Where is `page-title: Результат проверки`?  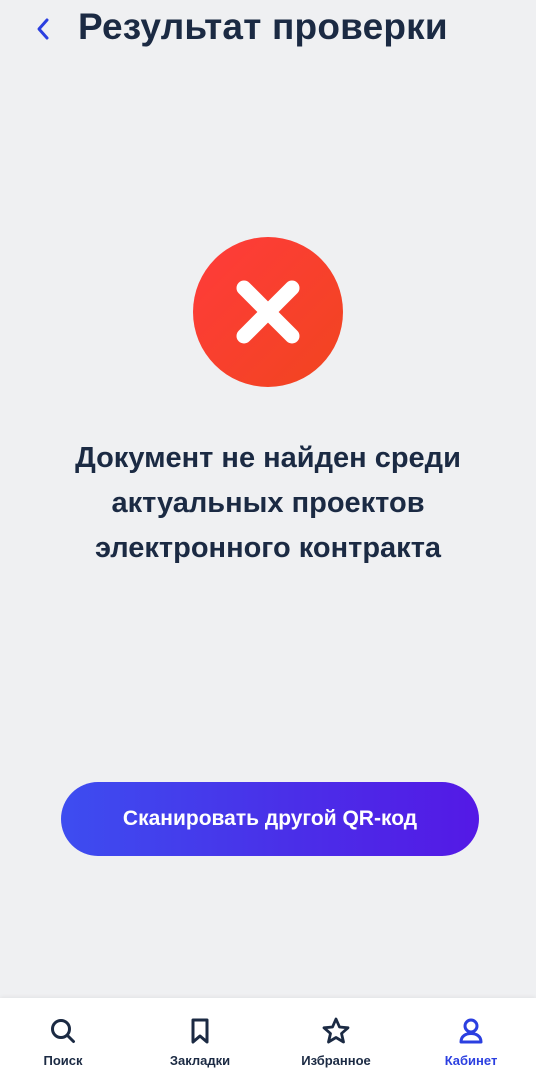 page-title: Результат проверки is located at coordinates (263, 26).